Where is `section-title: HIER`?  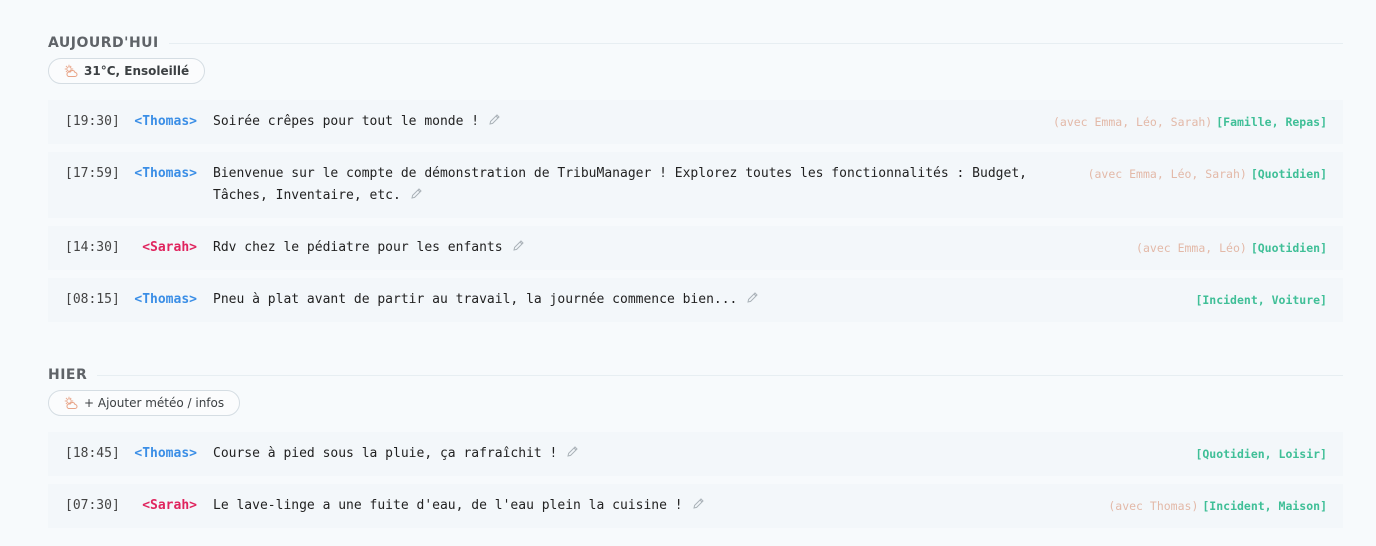
section-title: HIER is located at coordinates (68, 375).